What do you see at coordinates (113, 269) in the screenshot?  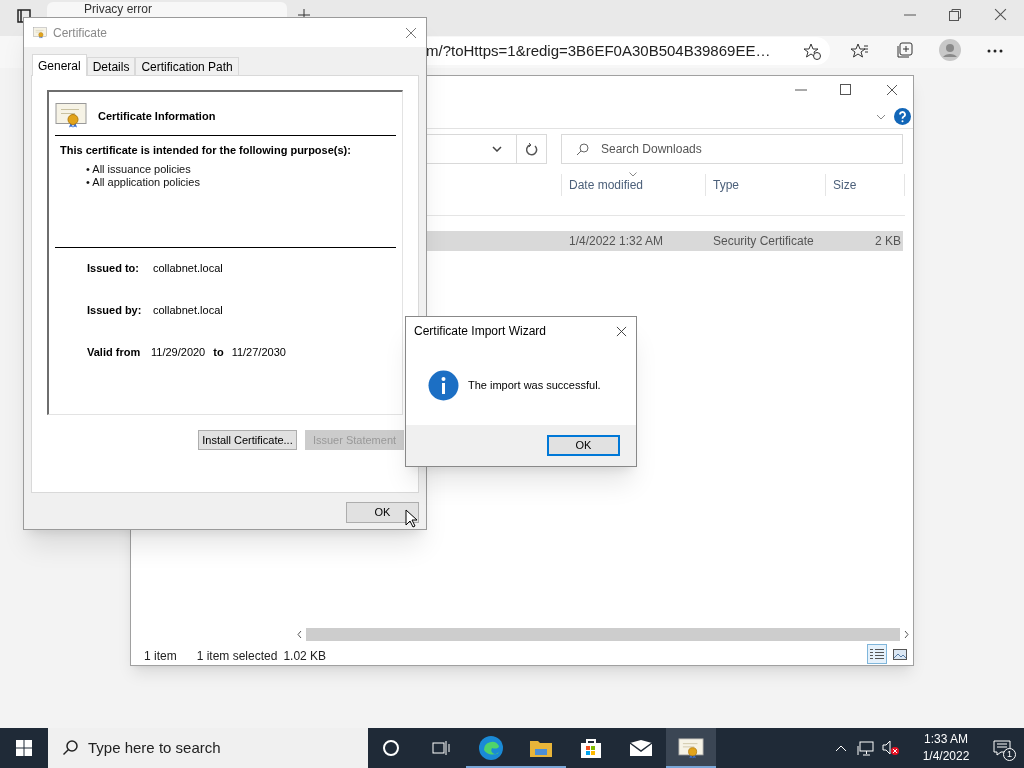 I see `field-label: Issued to:` at bounding box center [113, 269].